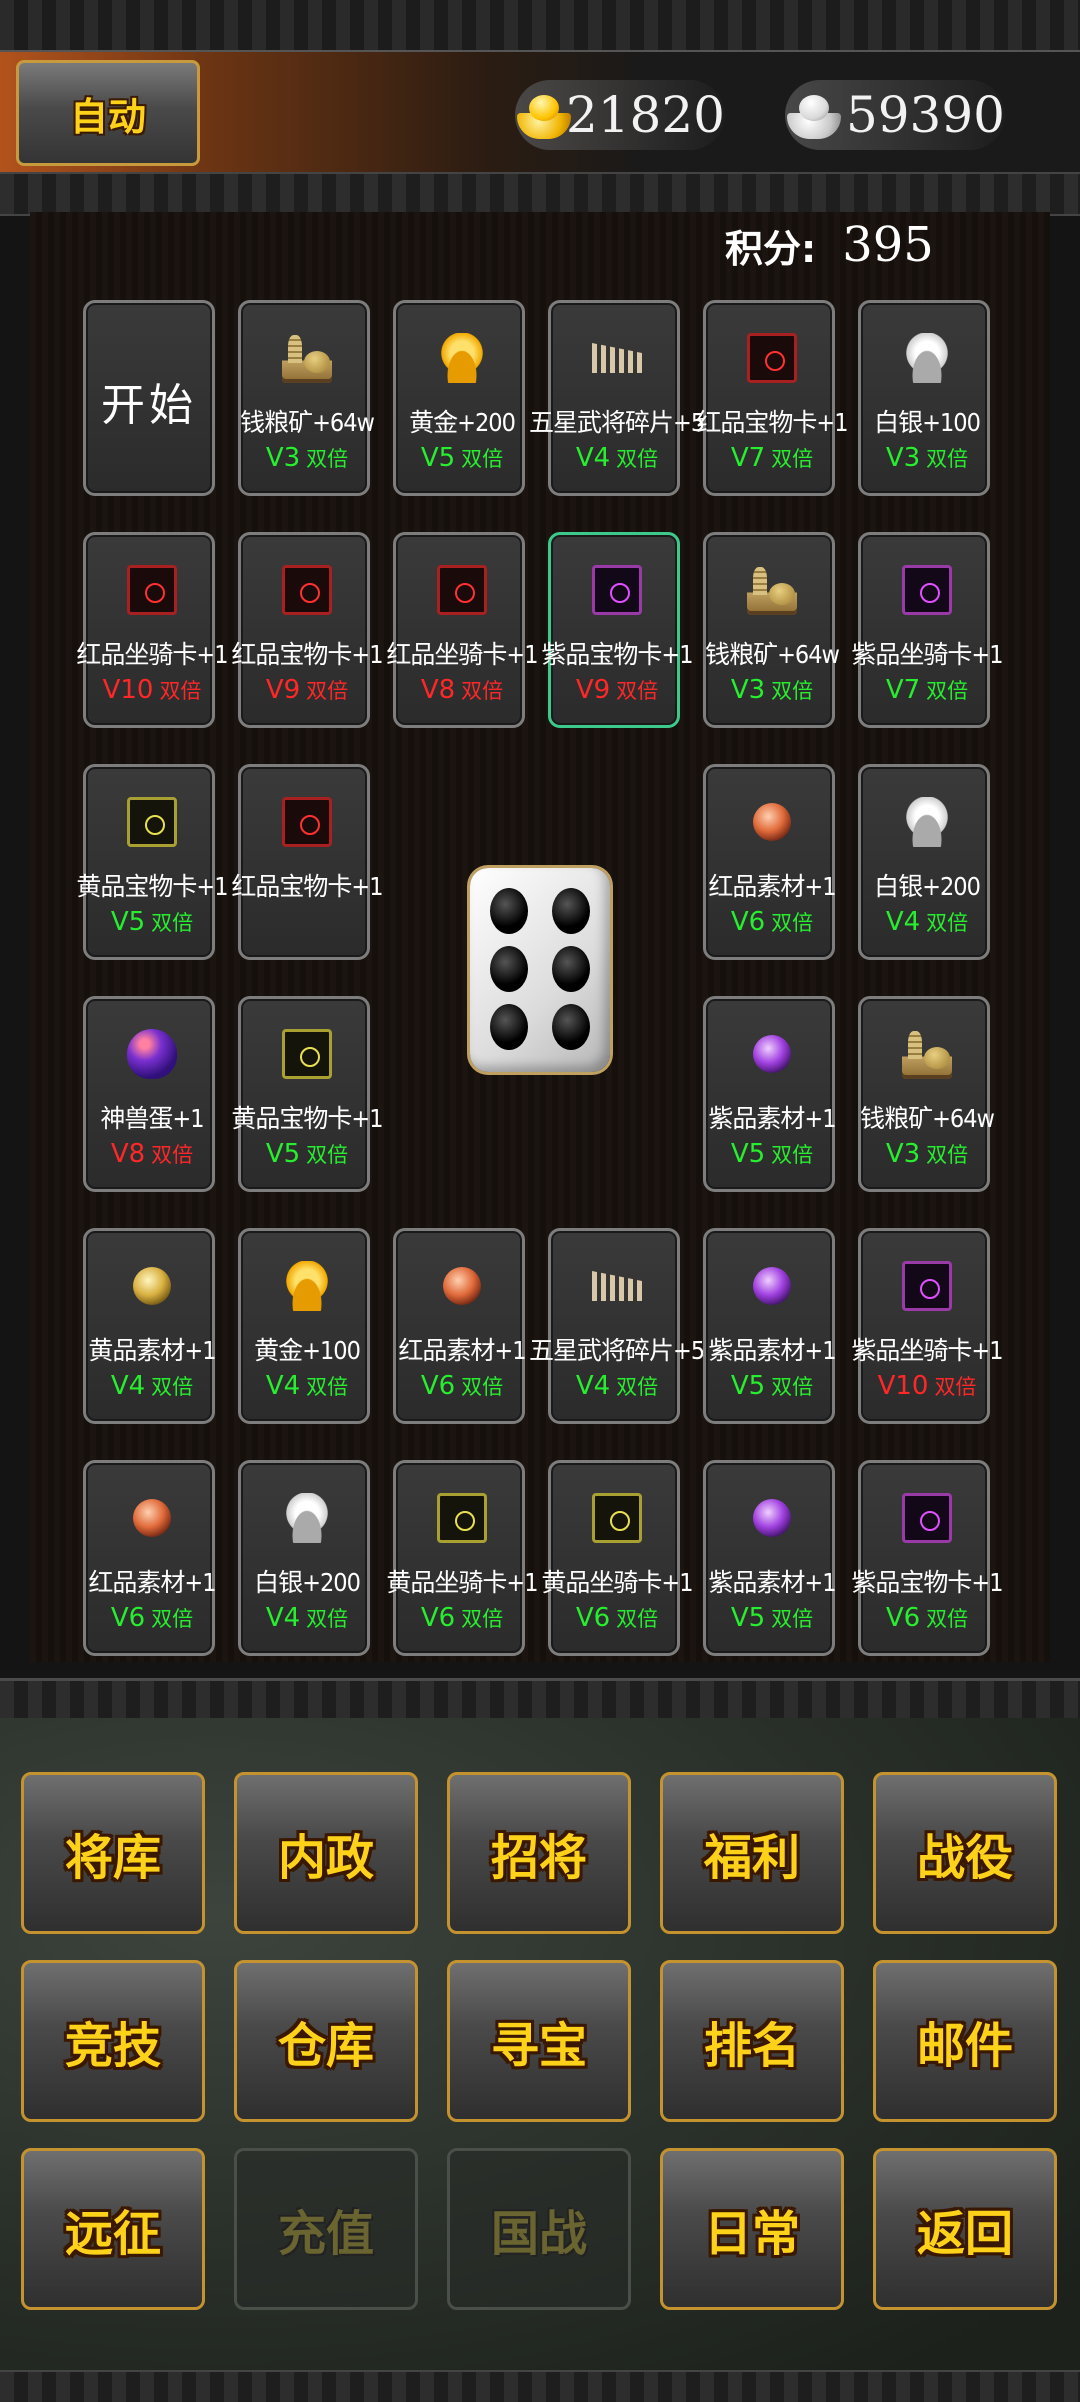 Image resolution: width=1080 pixels, height=2402 pixels. I want to click on board-cell: 白银+100 V3 双倍, so click(924, 398).